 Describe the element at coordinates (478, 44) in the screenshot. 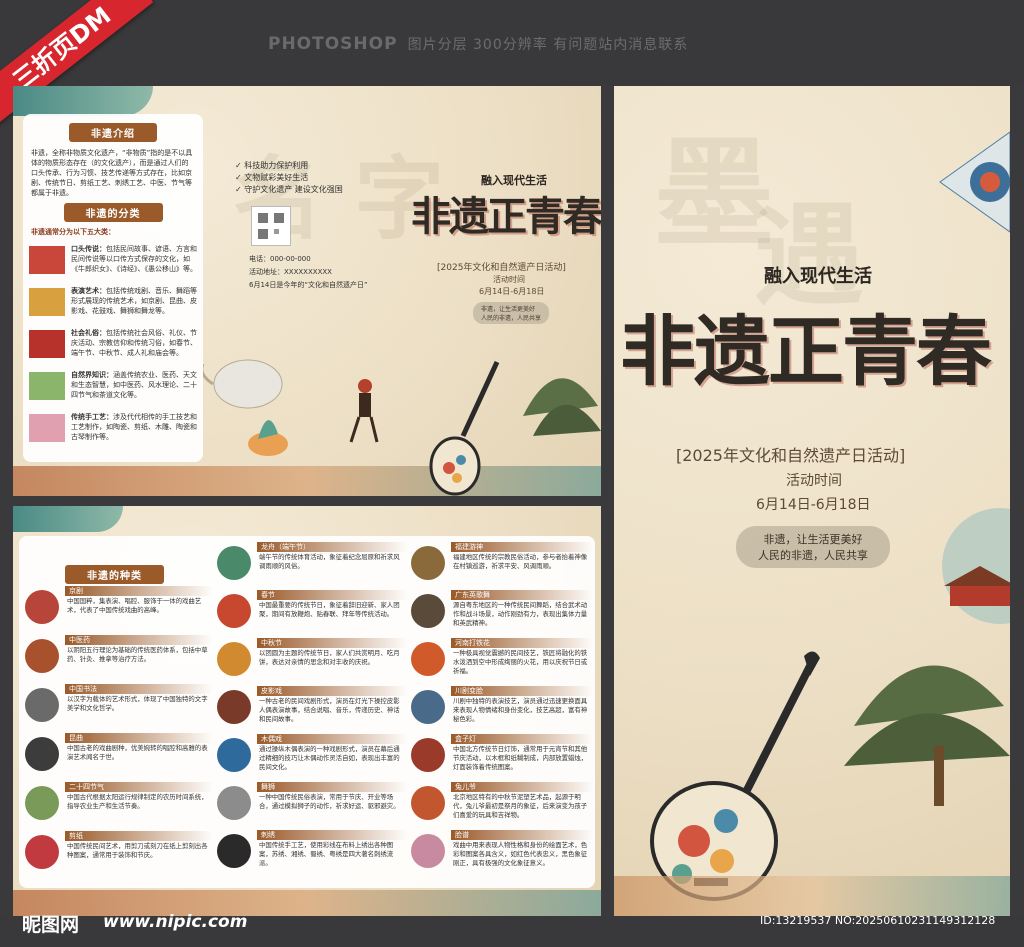

I see `header-note: PHOTOSHOP 图片分层 300分辨率 有问题站内消息联系` at that location.